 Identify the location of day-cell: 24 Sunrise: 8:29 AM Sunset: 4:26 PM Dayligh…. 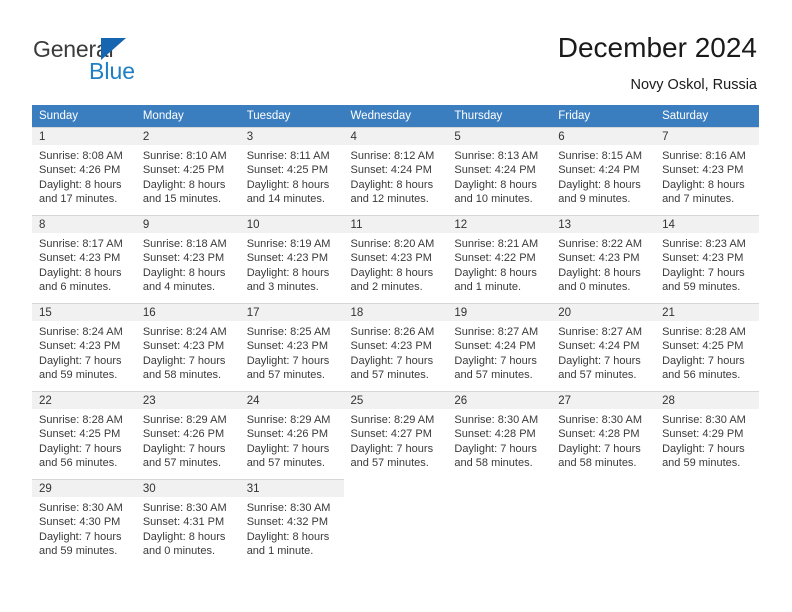
(291, 435).